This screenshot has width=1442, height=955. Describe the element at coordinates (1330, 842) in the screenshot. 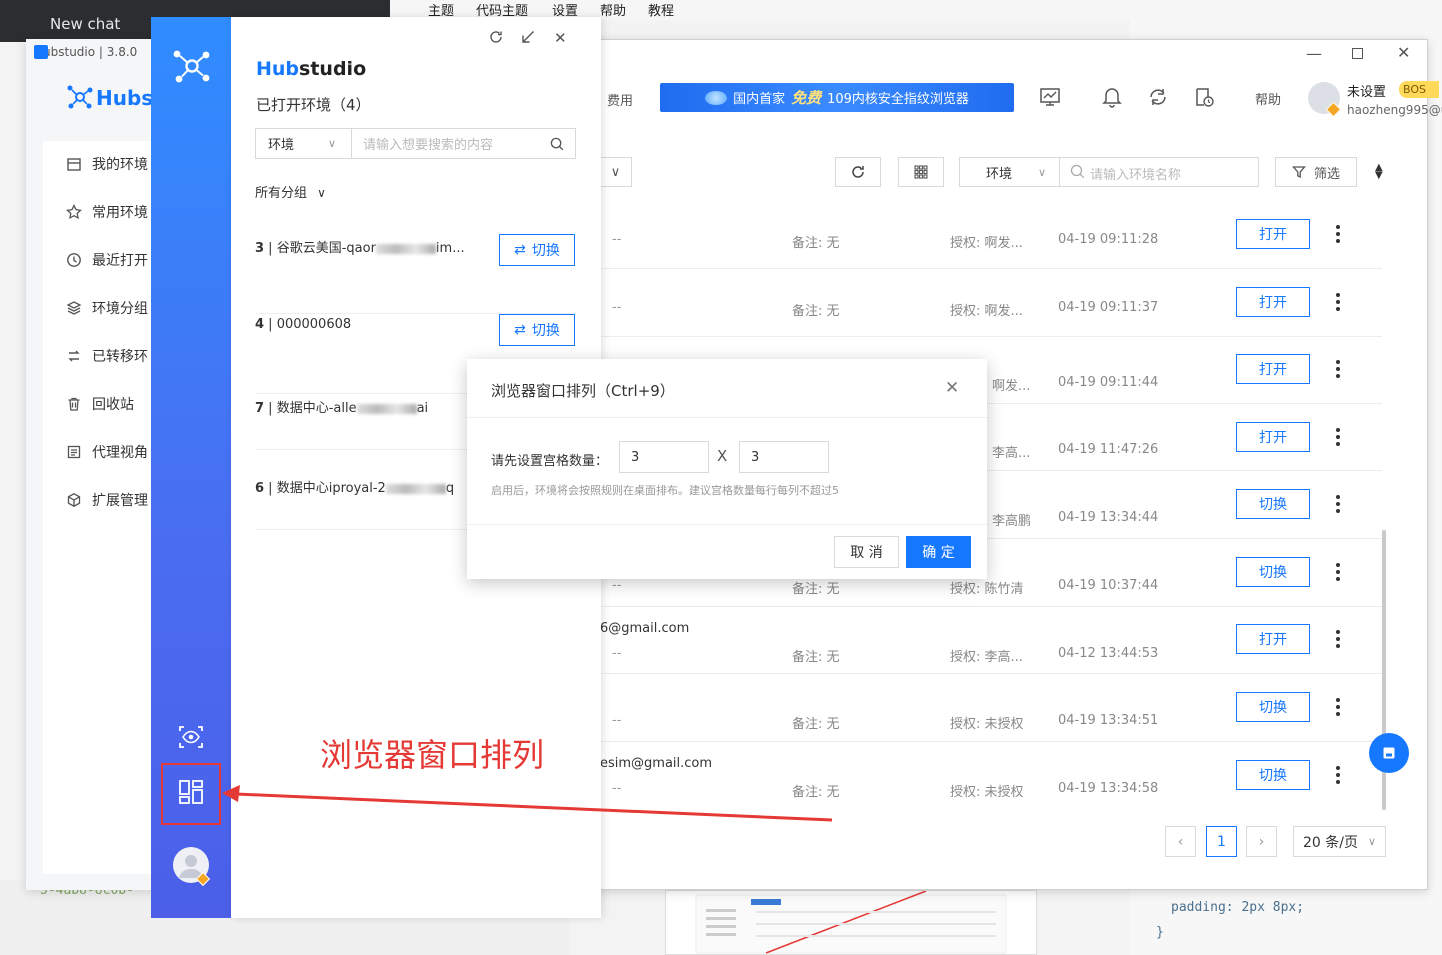

I see `page-size-label: 20 条/页` at that location.